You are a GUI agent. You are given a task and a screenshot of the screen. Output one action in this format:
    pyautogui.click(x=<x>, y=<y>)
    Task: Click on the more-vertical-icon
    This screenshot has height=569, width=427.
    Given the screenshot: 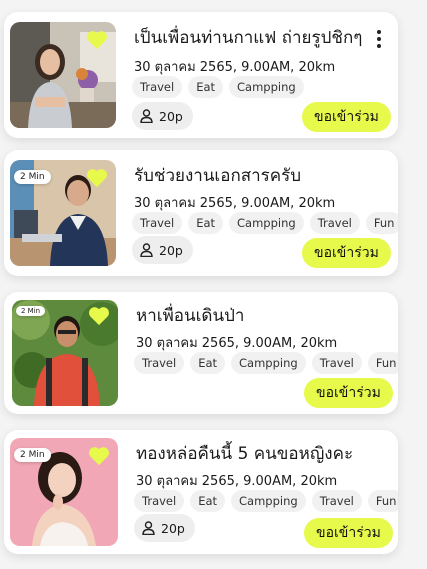 What is the action you would take?
    pyautogui.click(x=379, y=39)
    